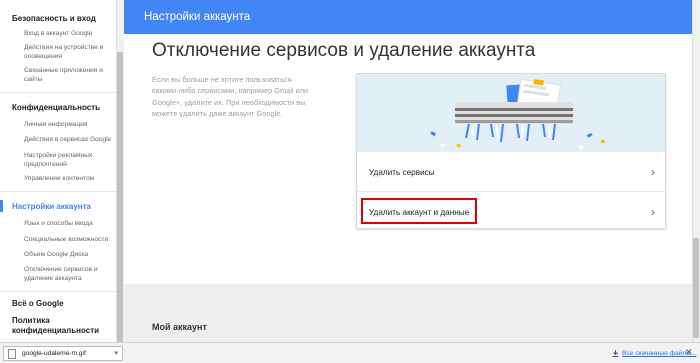 The image size is (700, 363). Describe the element at coordinates (56, 107) in the screenshot. I see `sidebar-section-privacy: Конфиденциальность` at that location.